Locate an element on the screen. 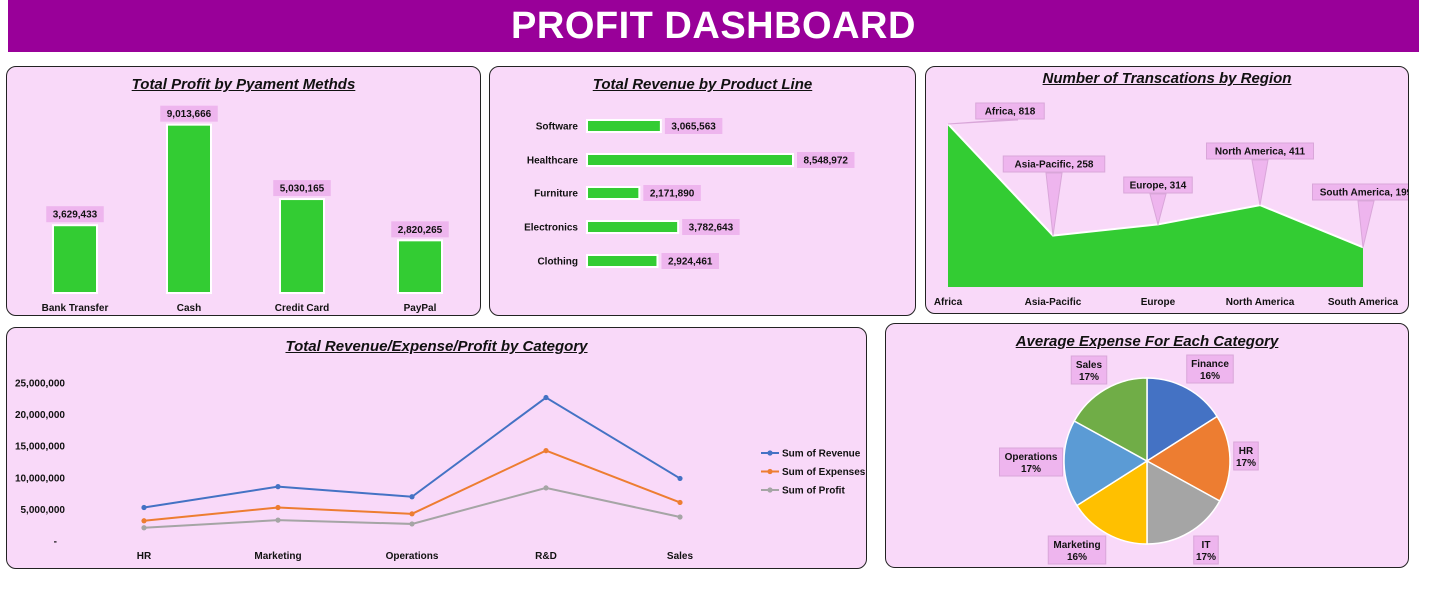  tick-label: Credit Card is located at coordinates (302, 308).